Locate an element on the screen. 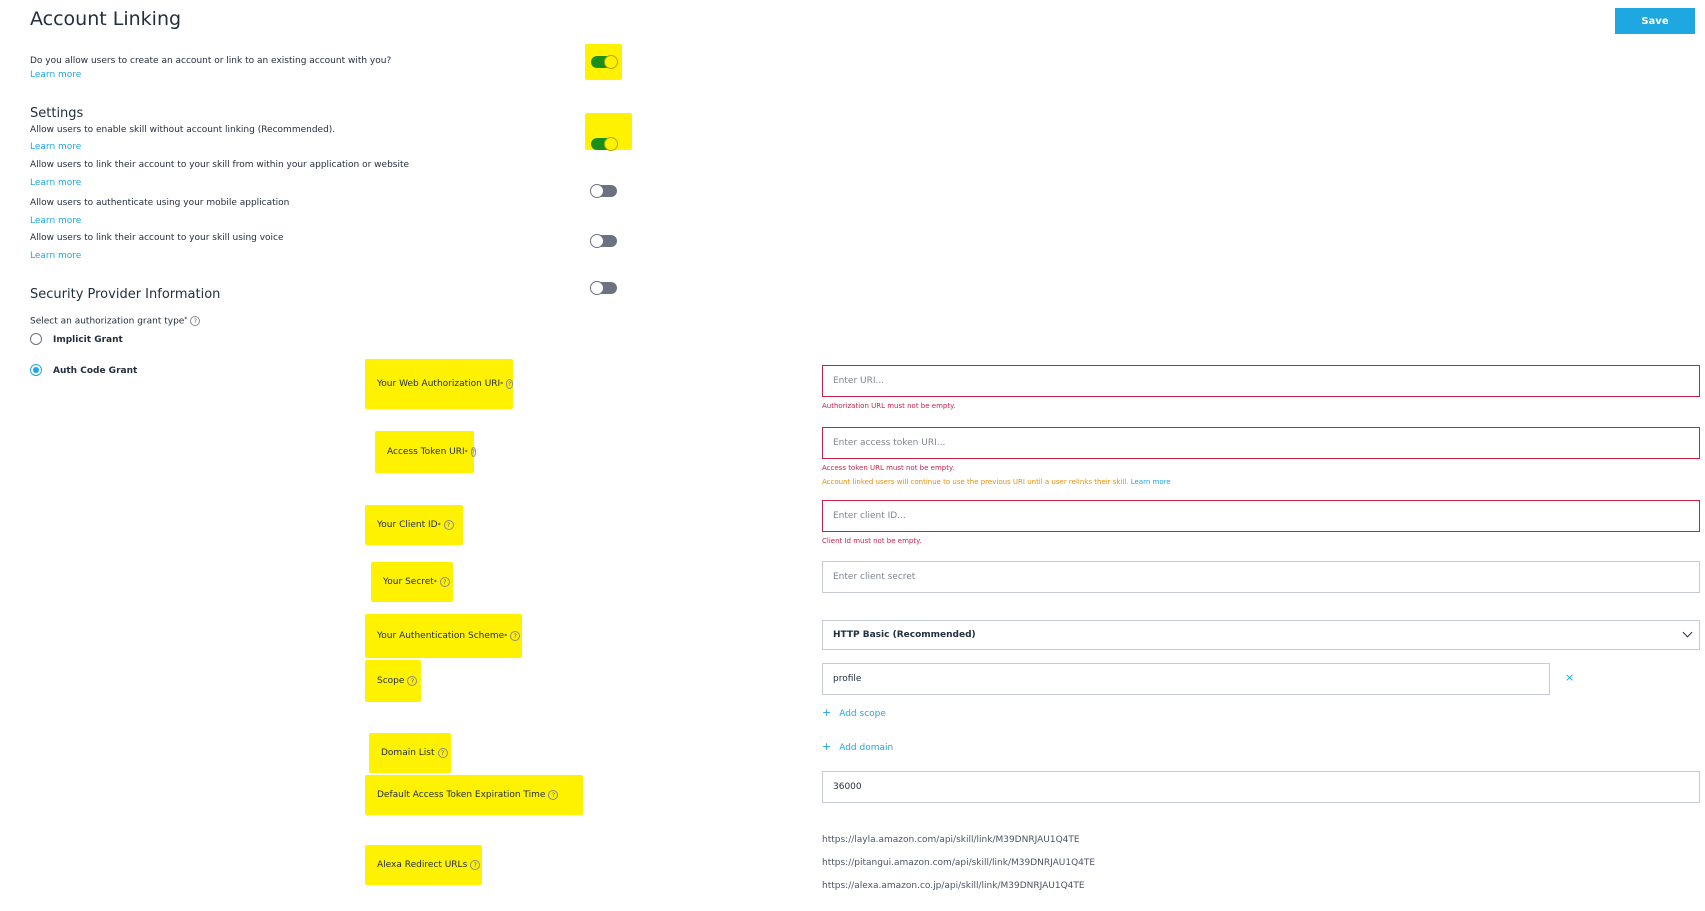 The width and height of the screenshot is (1705, 911). chevron-down-icon is located at coordinates (1687, 632).